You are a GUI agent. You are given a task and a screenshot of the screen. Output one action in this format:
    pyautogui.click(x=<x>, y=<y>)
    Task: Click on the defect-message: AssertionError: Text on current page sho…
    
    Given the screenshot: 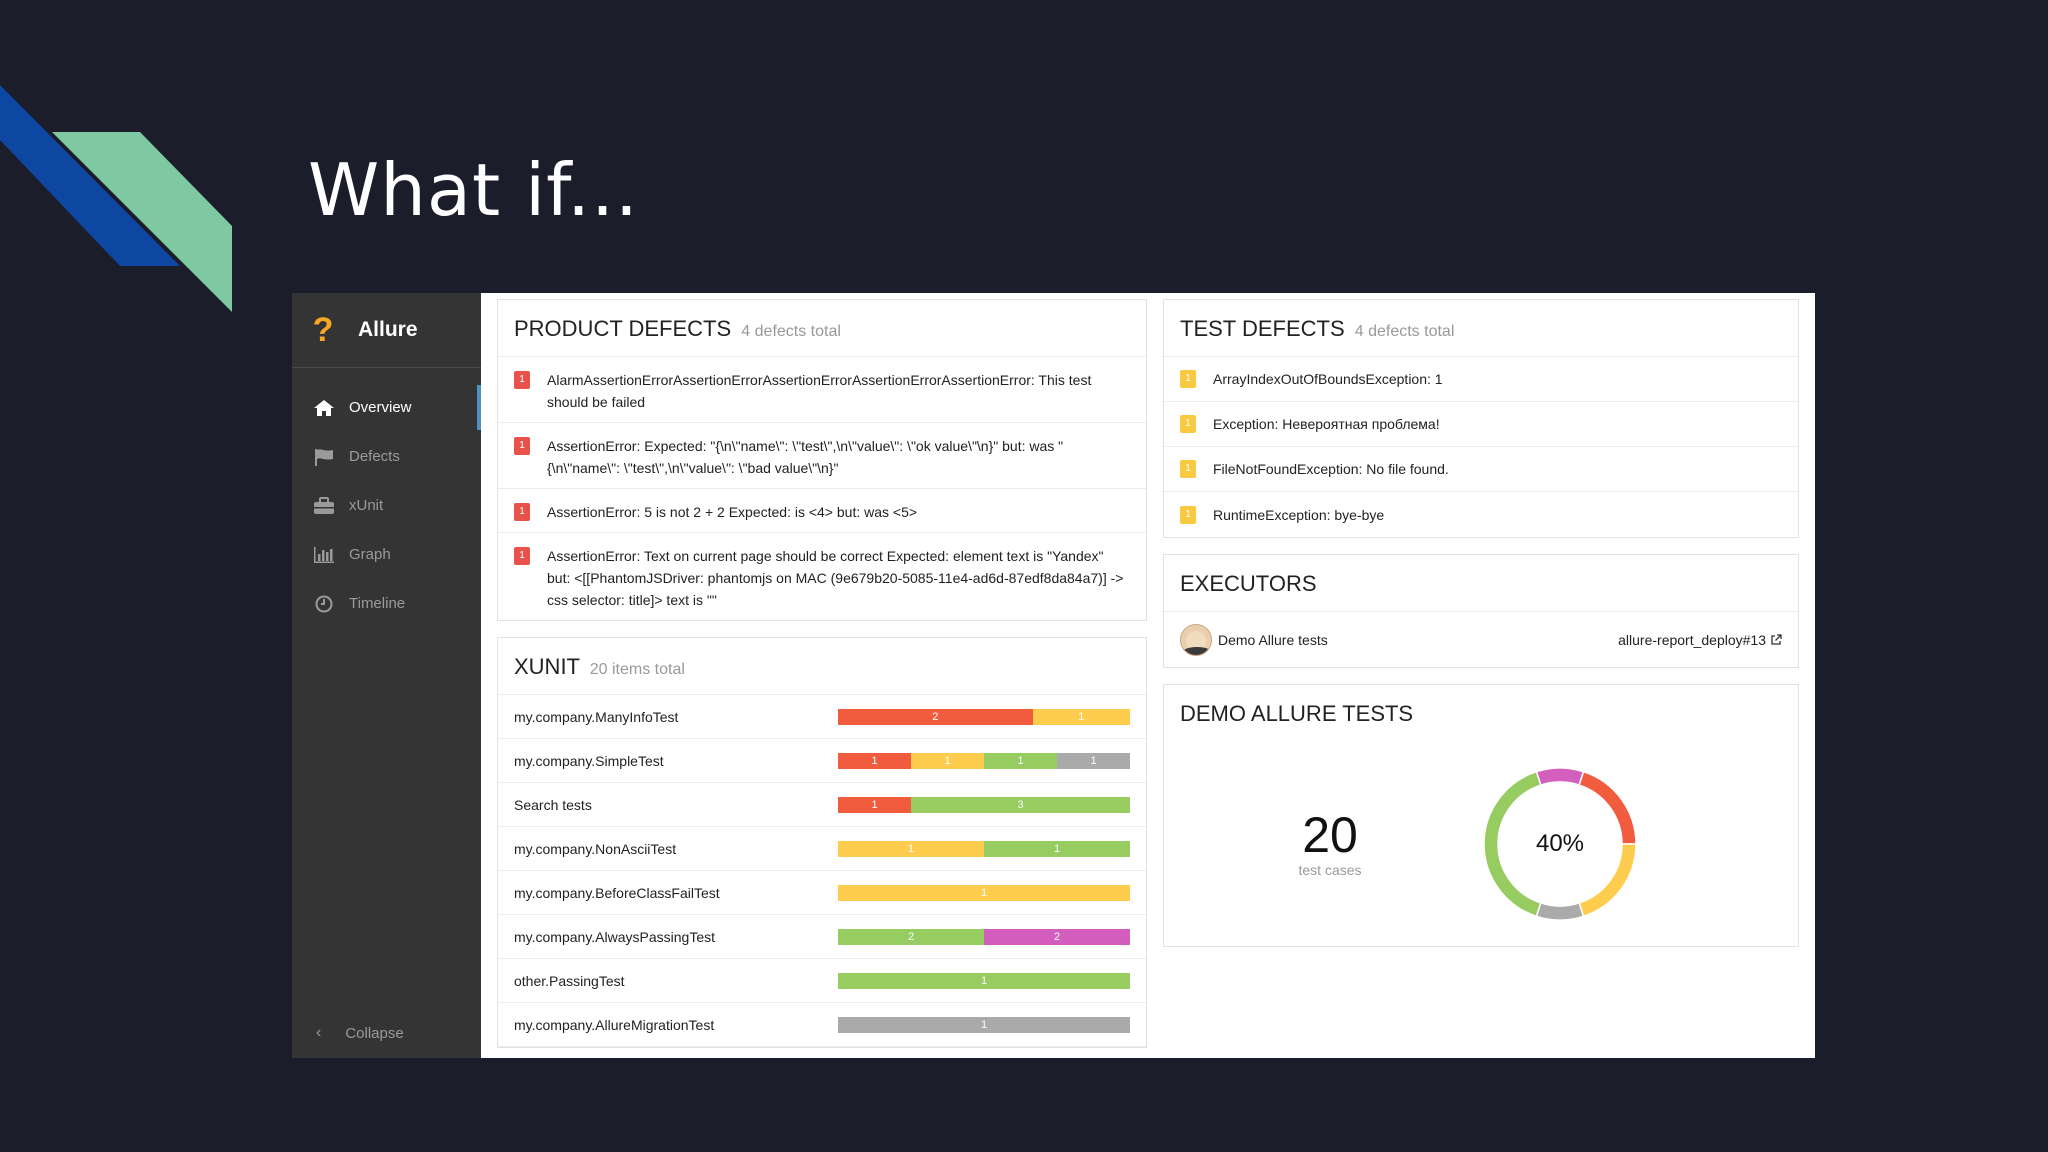 What is the action you would take?
    pyautogui.click(x=835, y=578)
    